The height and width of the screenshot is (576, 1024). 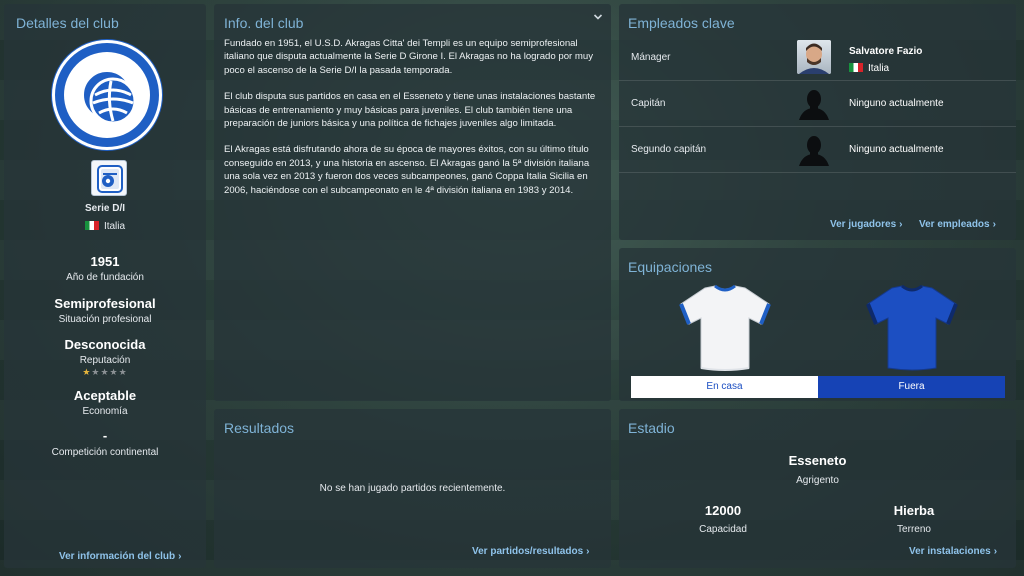 I want to click on league-name: Serie D/I, so click(x=105, y=208).